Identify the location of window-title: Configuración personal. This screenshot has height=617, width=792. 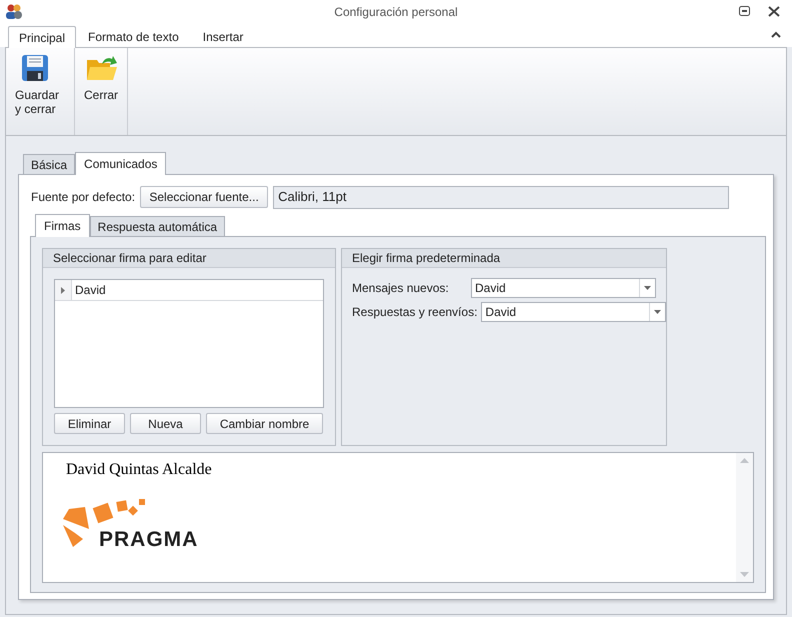
(396, 12).